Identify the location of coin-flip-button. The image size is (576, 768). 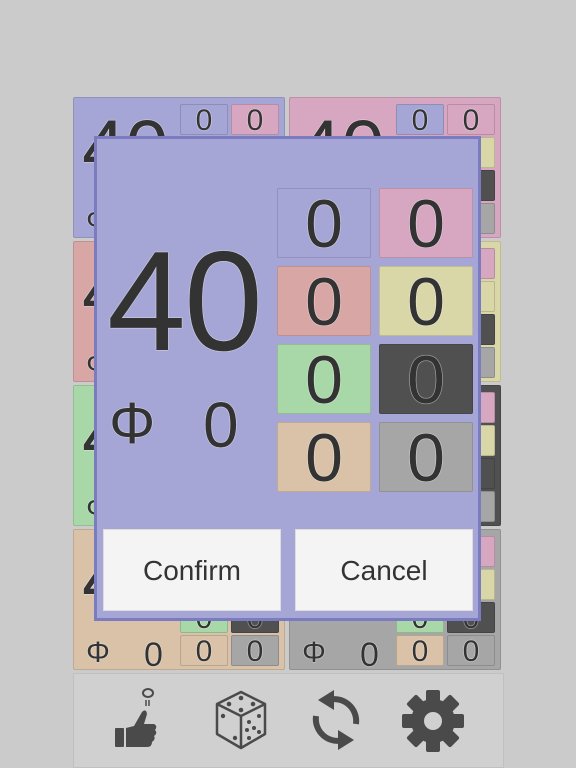
(144, 720).